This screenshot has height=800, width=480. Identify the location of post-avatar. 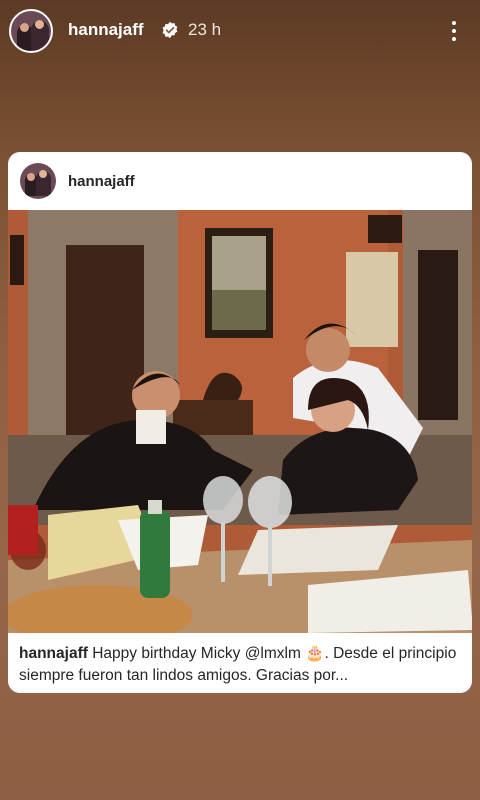
(38, 181).